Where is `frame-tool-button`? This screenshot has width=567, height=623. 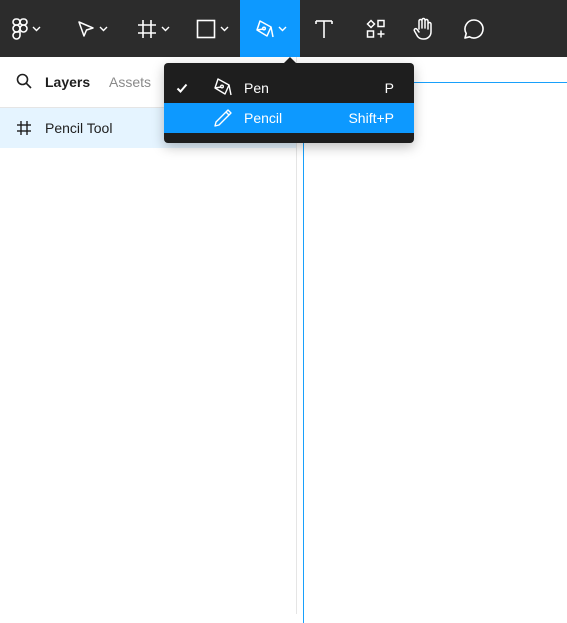 frame-tool-button is located at coordinates (153, 28).